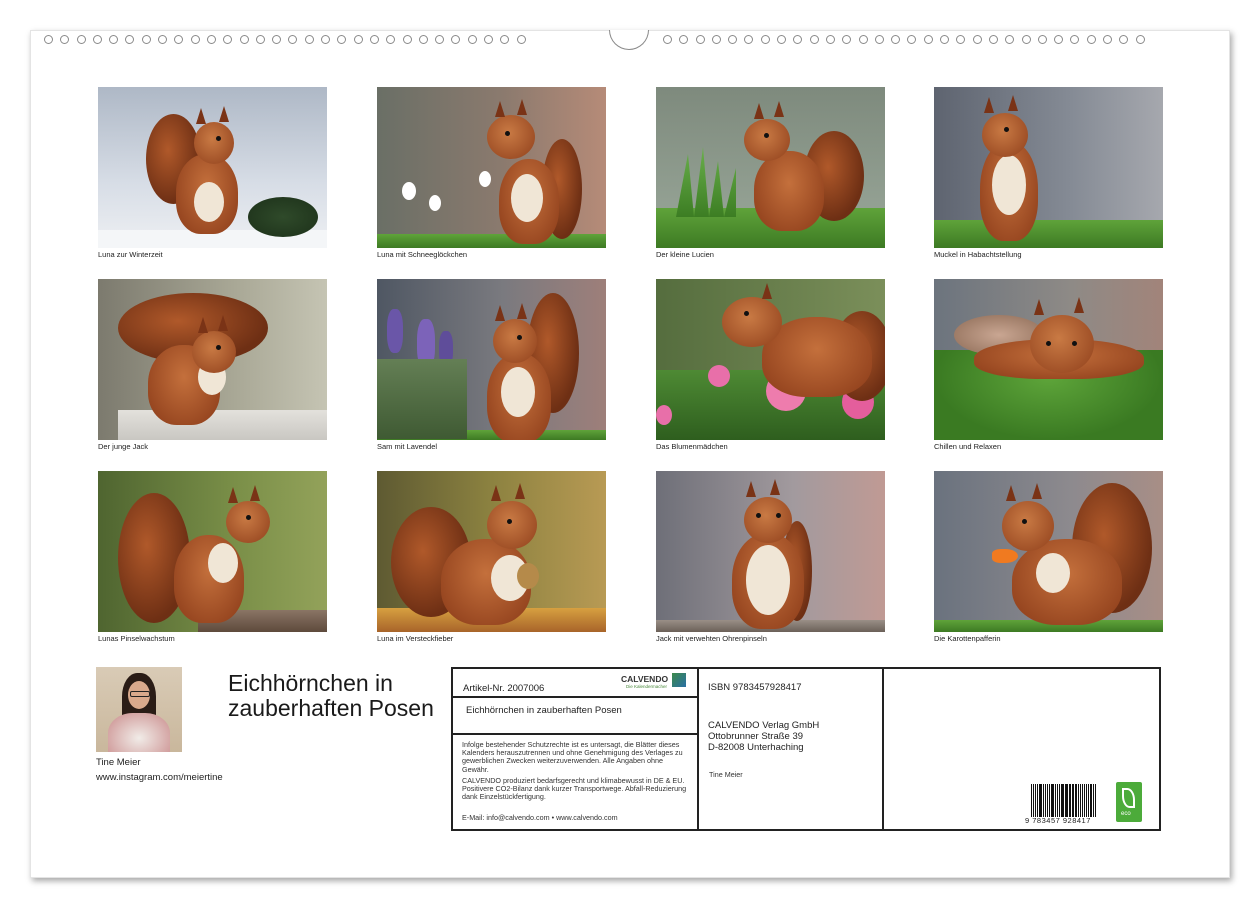 The height and width of the screenshot is (908, 1260). Describe the element at coordinates (967, 638) in the screenshot. I see `photo-caption: Die Karottenpafferin` at that location.